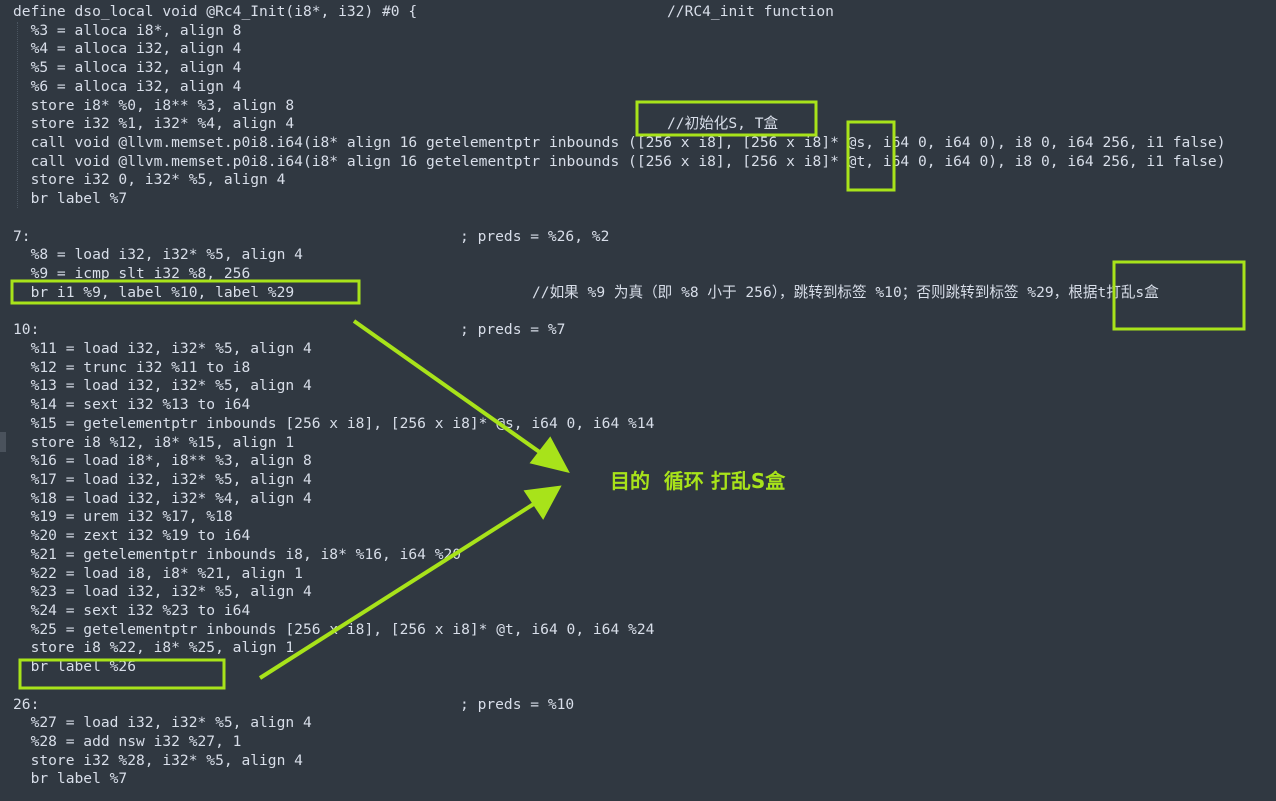 The width and height of the screenshot is (1276, 801). Describe the element at coordinates (871, 156) in the screenshot. I see `highlight-box-s-t` at that location.